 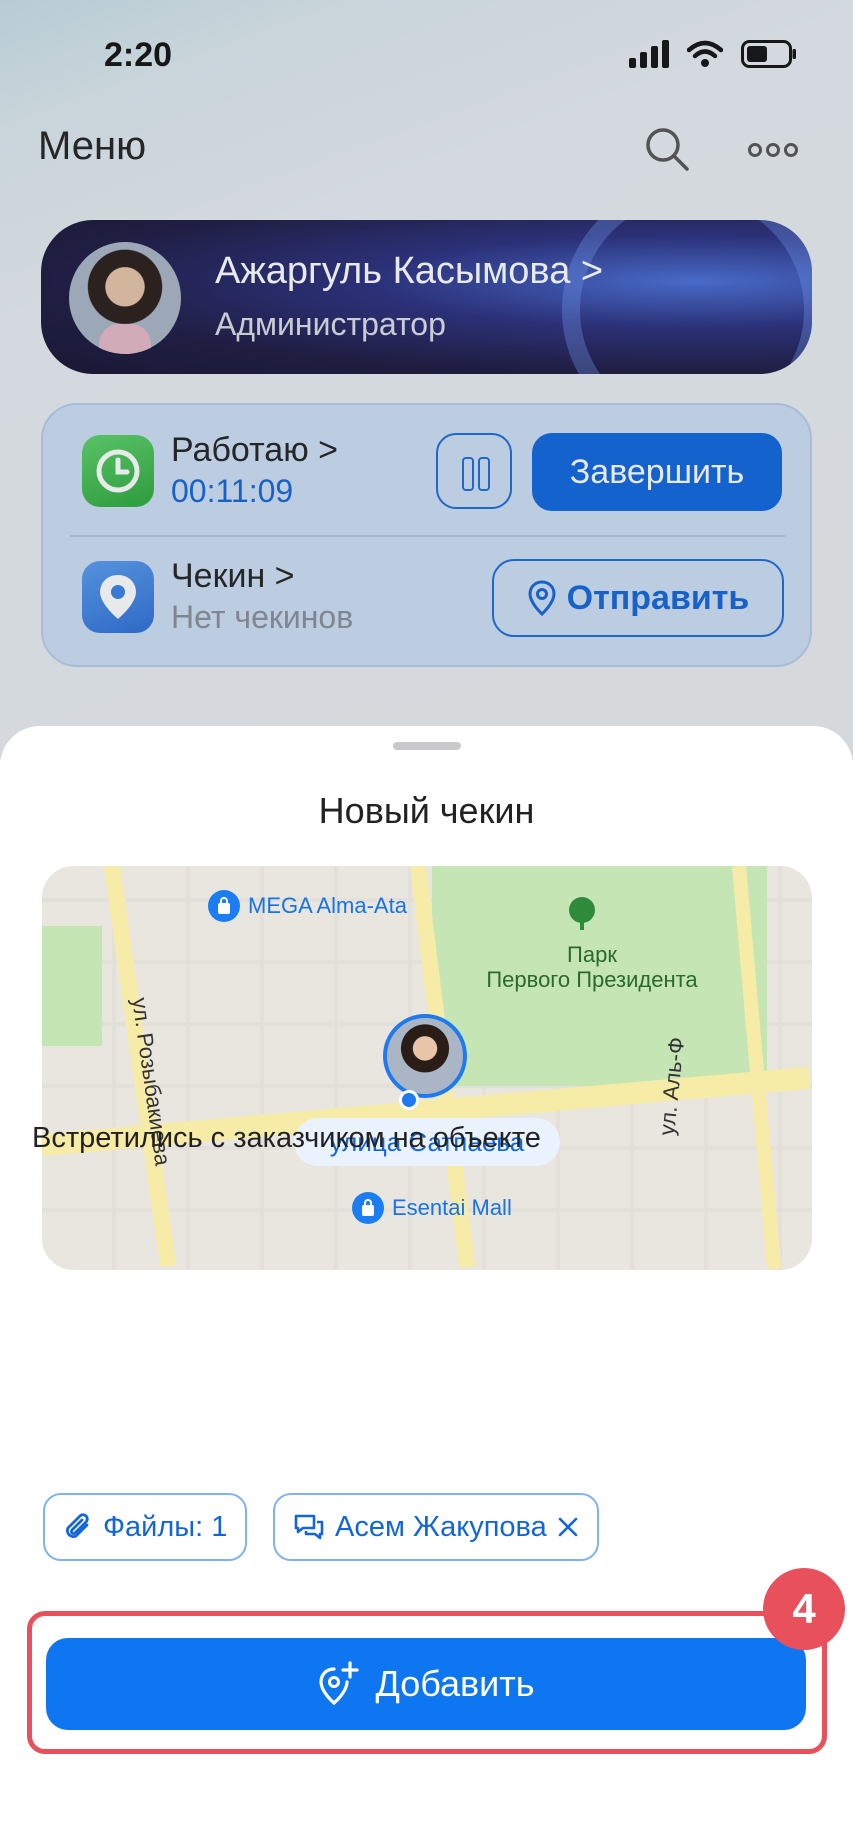 I want to click on poi-label: Esentai Mall, so click(x=452, y=1207).